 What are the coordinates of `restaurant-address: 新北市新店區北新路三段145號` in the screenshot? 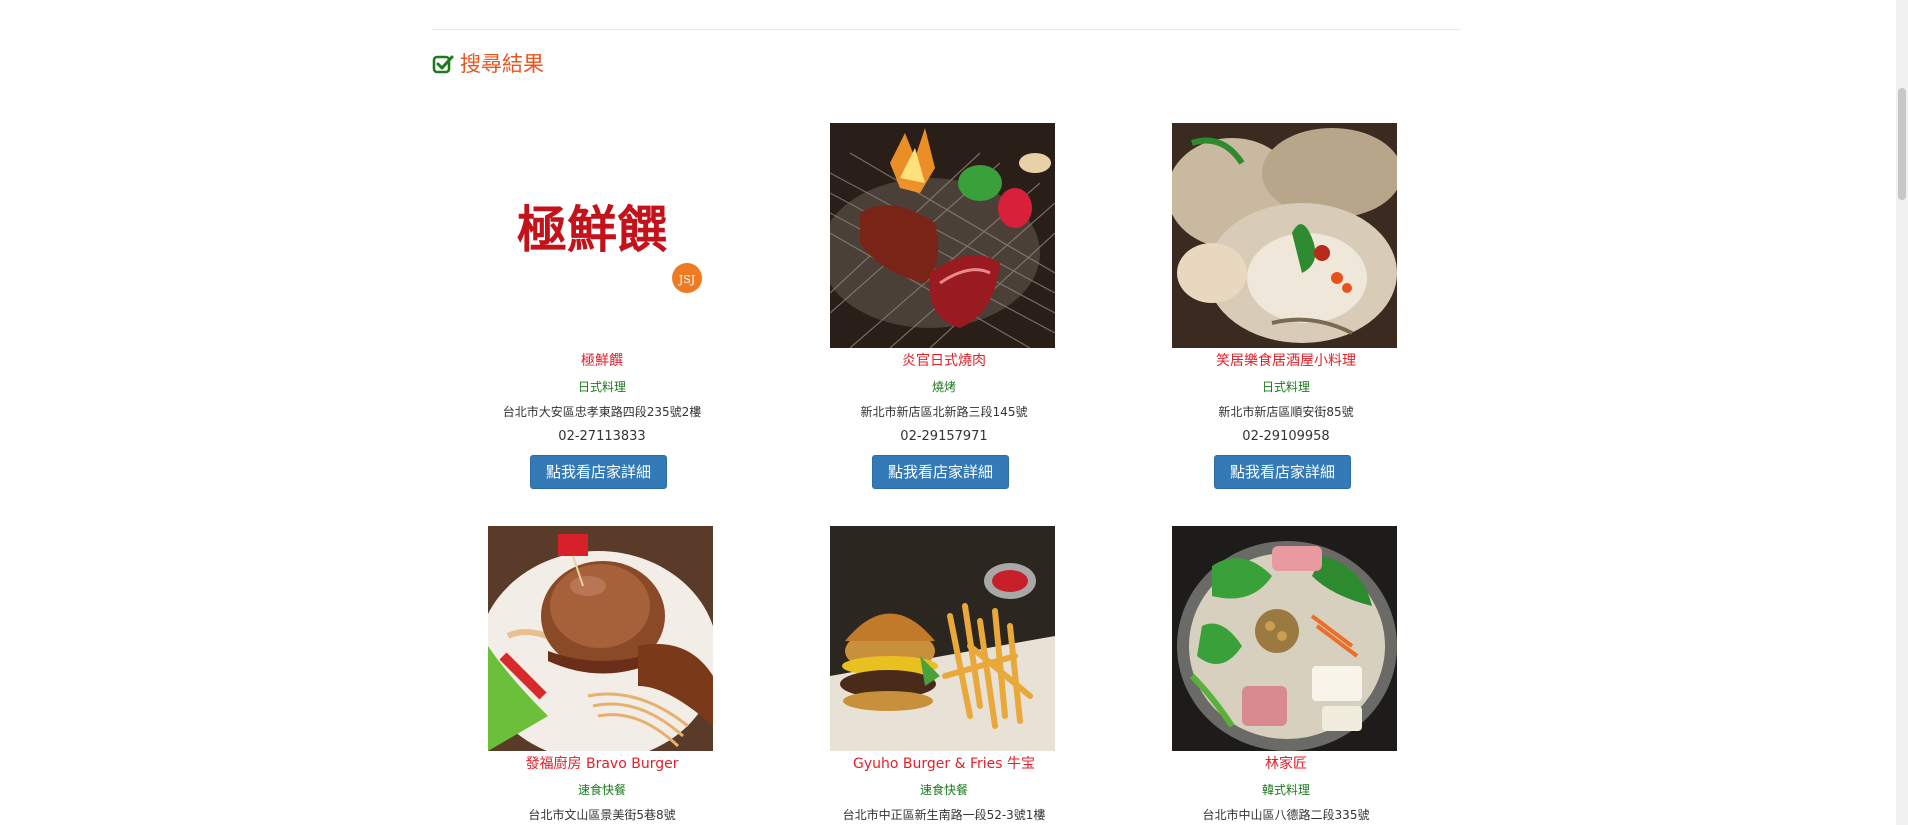 It's located at (944, 412).